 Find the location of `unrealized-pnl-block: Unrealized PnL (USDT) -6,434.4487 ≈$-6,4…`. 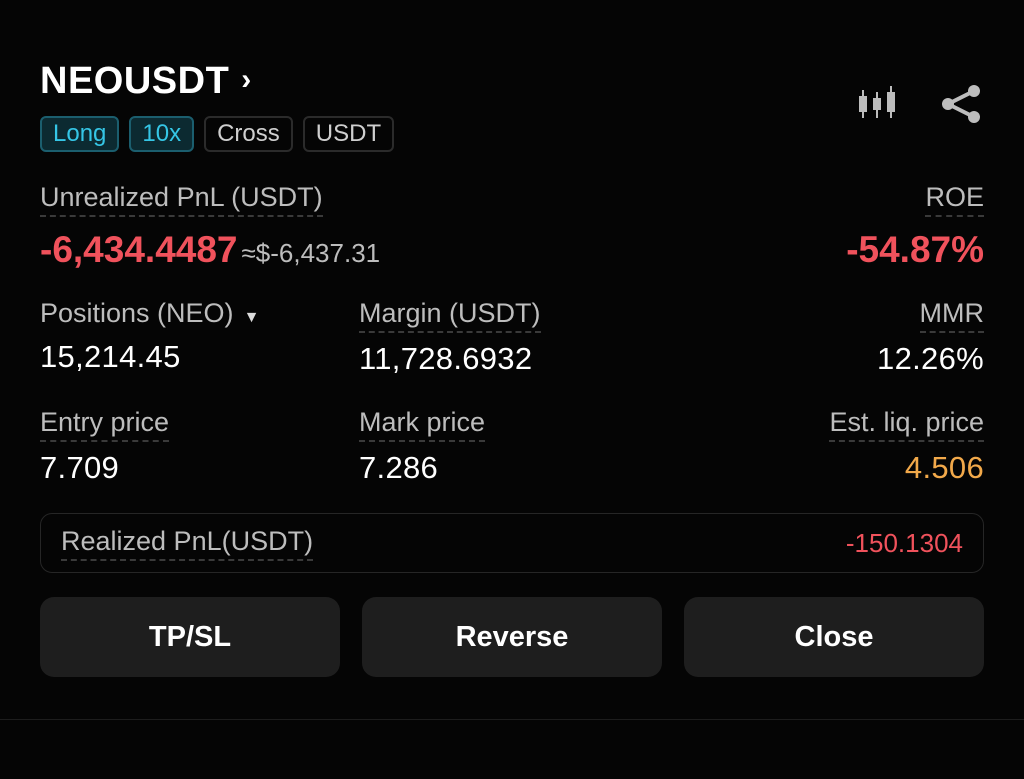

unrealized-pnl-block: Unrealized PnL (USDT) -6,434.4487 ≈$-6,4… is located at coordinates (210, 226).